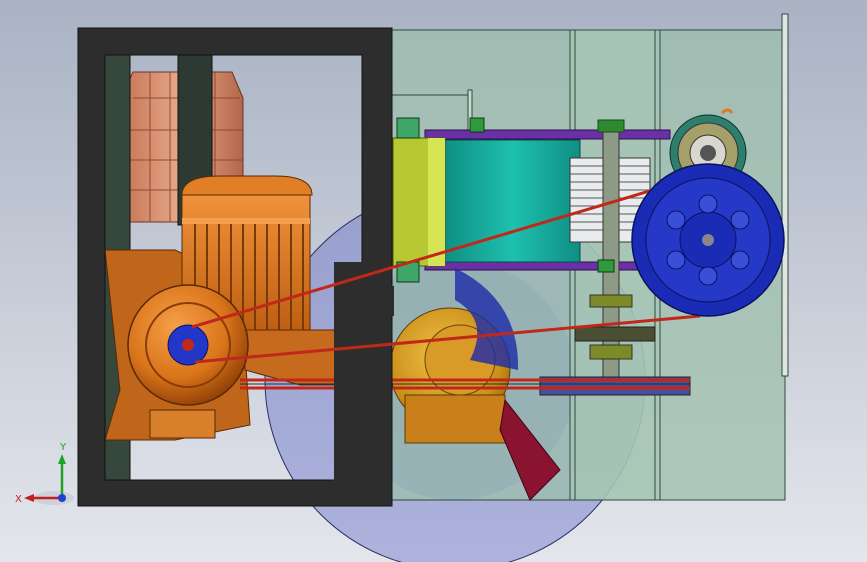 This screenshot has width=867, height=562. What do you see at coordinates (512, 201) in the screenshot?
I see `teal-guard` at bounding box center [512, 201].